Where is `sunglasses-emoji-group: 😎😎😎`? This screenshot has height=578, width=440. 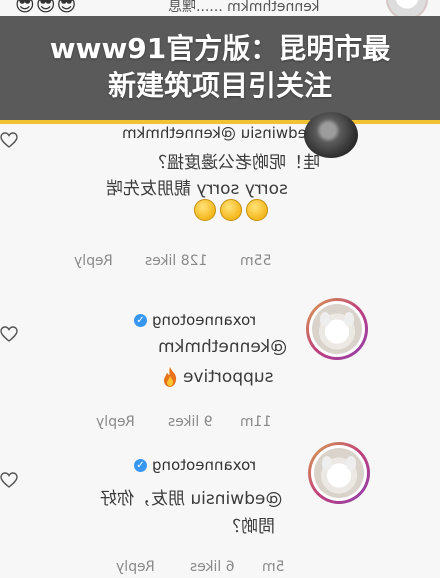 sunglasses-emoji-group: 😎😎😎 is located at coordinates (45, 8).